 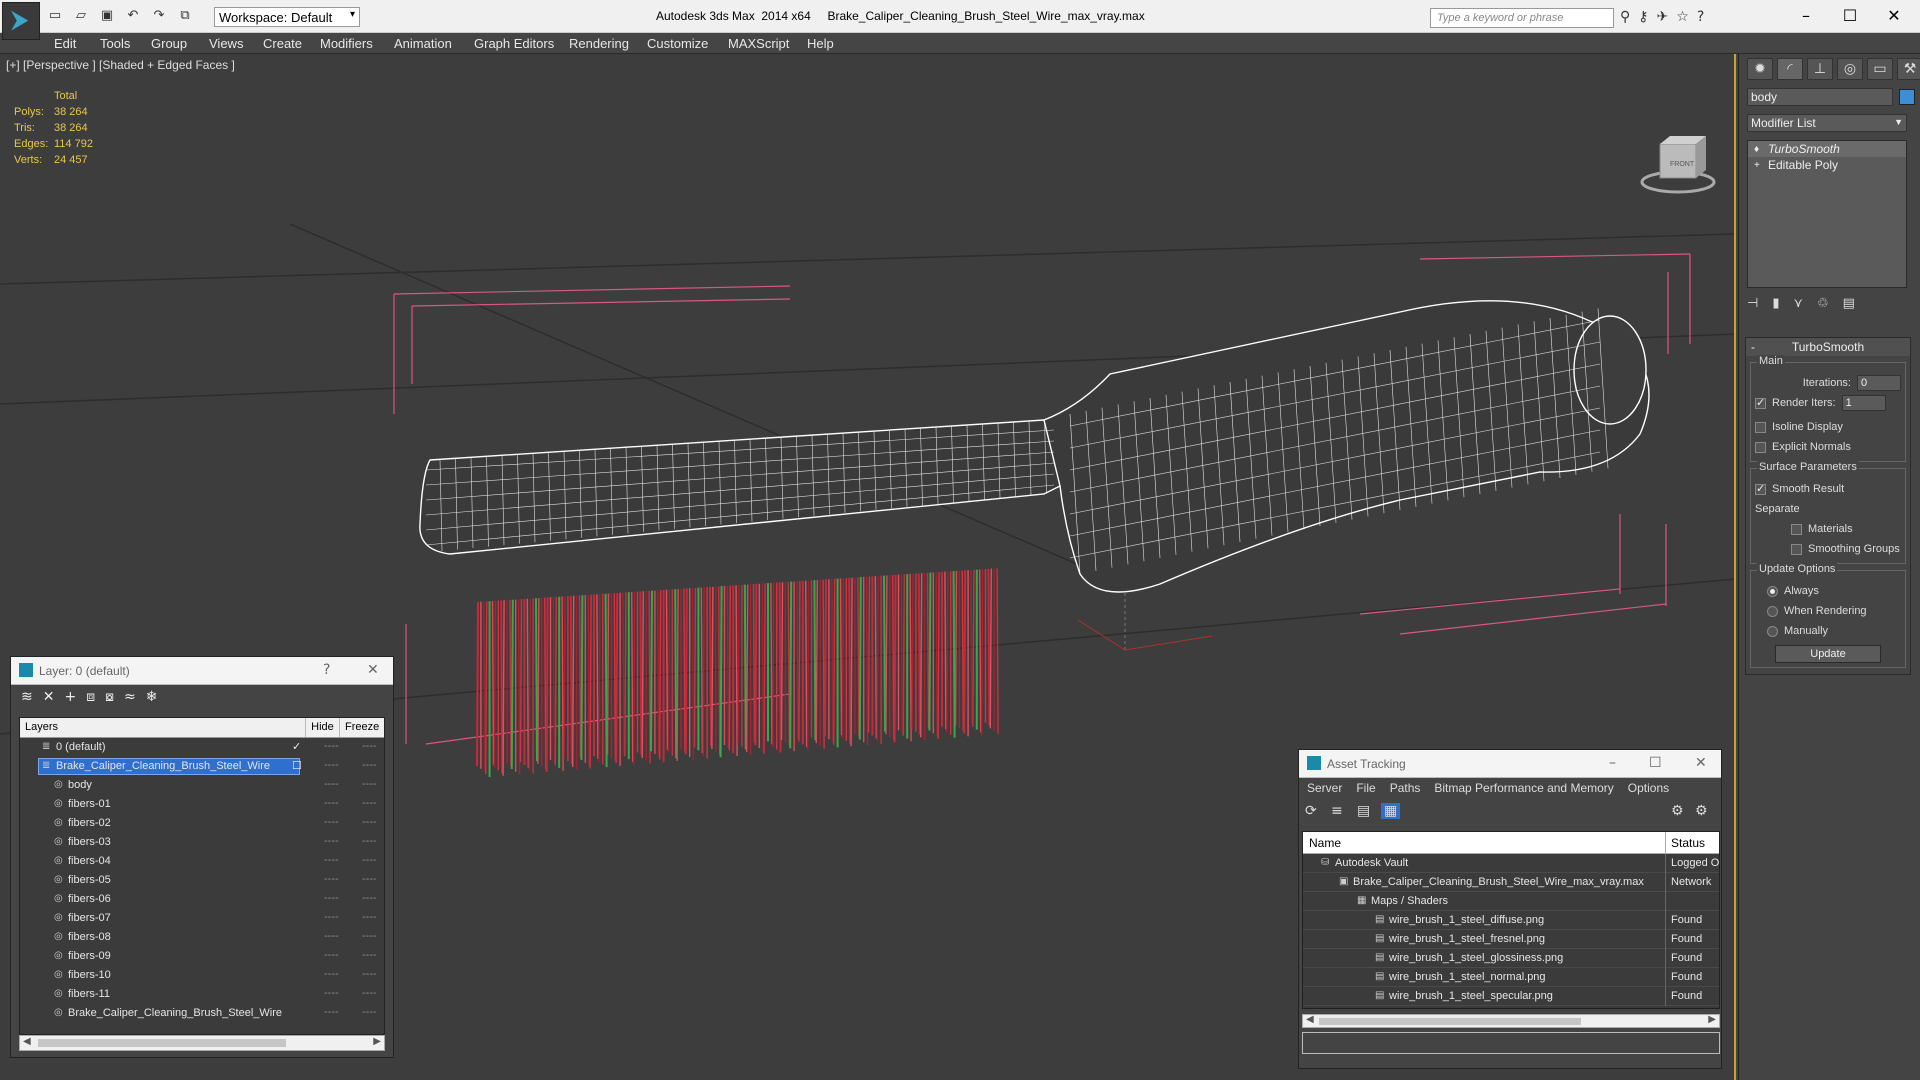 What do you see at coordinates (677, 43) in the screenshot?
I see `menu-customize: Customize` at bounding box center [677, 43].